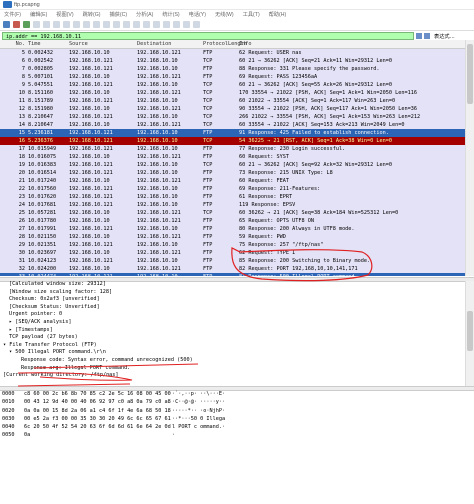 This screenshot has width=474, height=504. What do you see at coordinates (196, 24) in the screenshot?
I see `resize-columns-icon` at bounding box center [196, 24].